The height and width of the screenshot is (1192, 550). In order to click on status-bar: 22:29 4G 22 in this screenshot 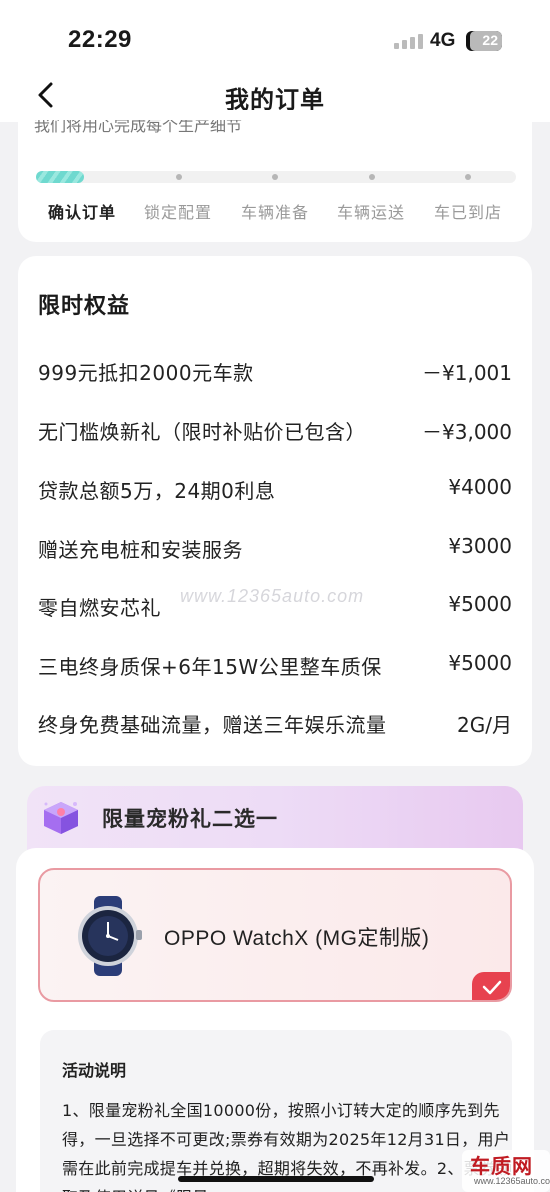, I will do `click(275, 35)`.